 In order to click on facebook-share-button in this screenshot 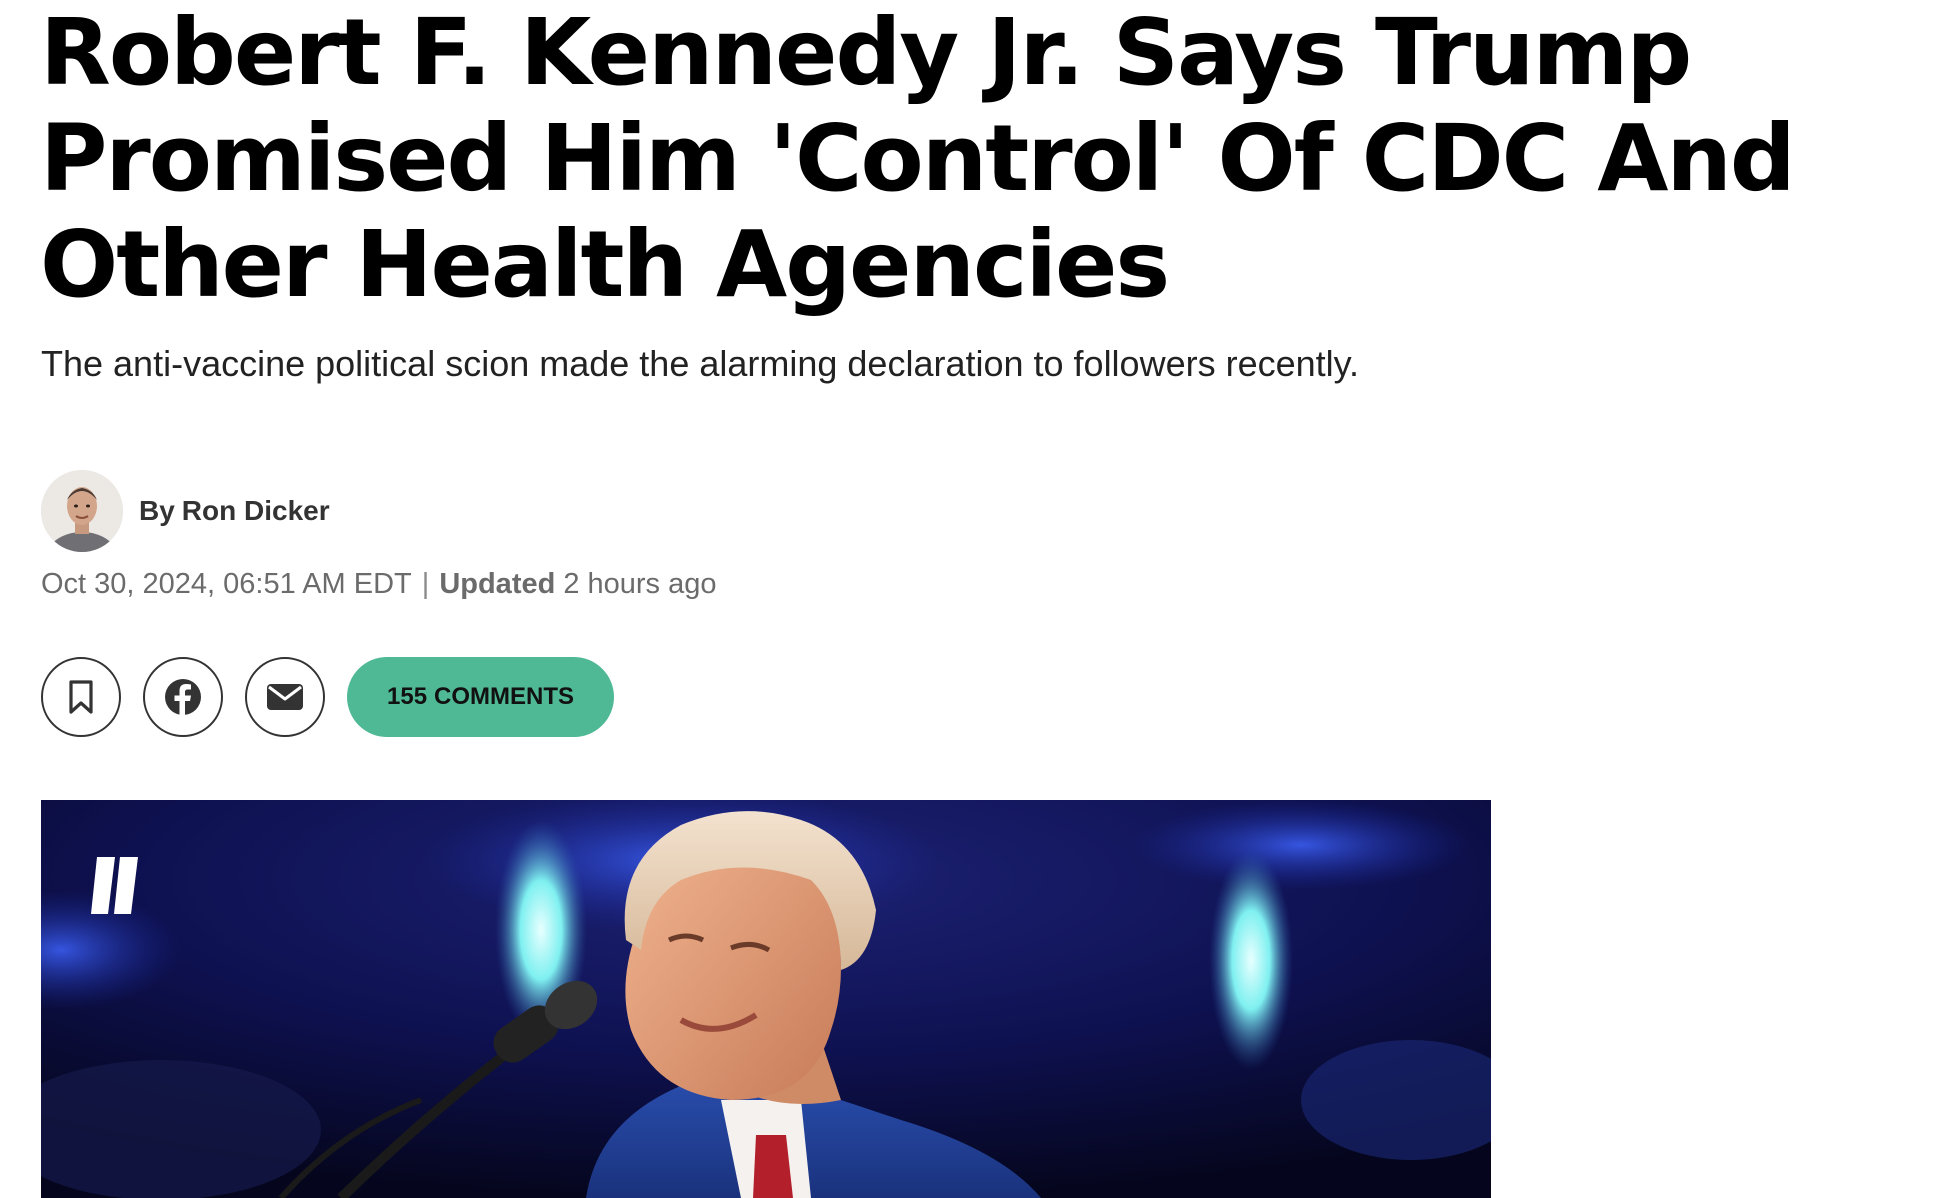, I will do `click(183, 697)`.